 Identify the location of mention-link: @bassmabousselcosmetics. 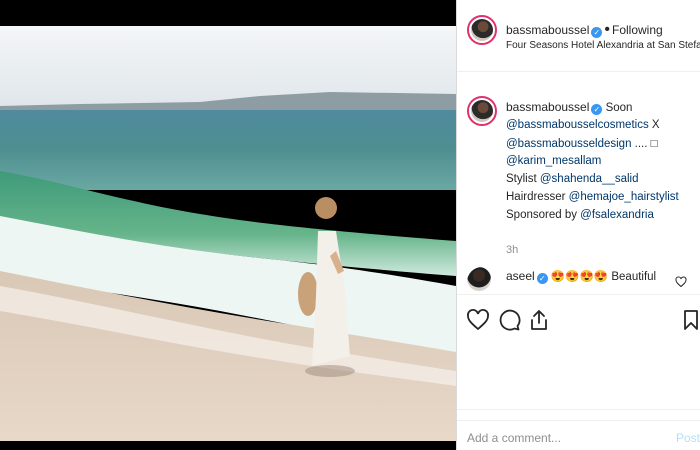
(577, 125).